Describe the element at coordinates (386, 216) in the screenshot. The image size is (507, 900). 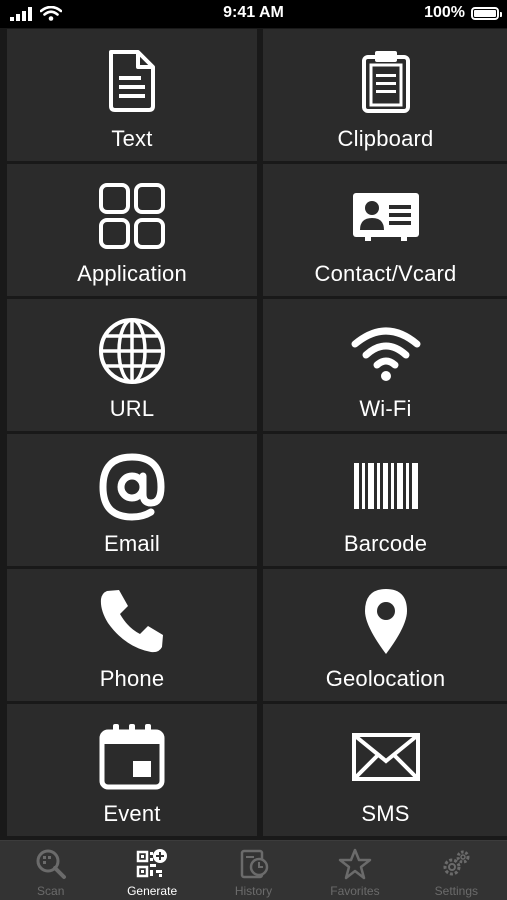
I see `contact-card-icon` at that location.